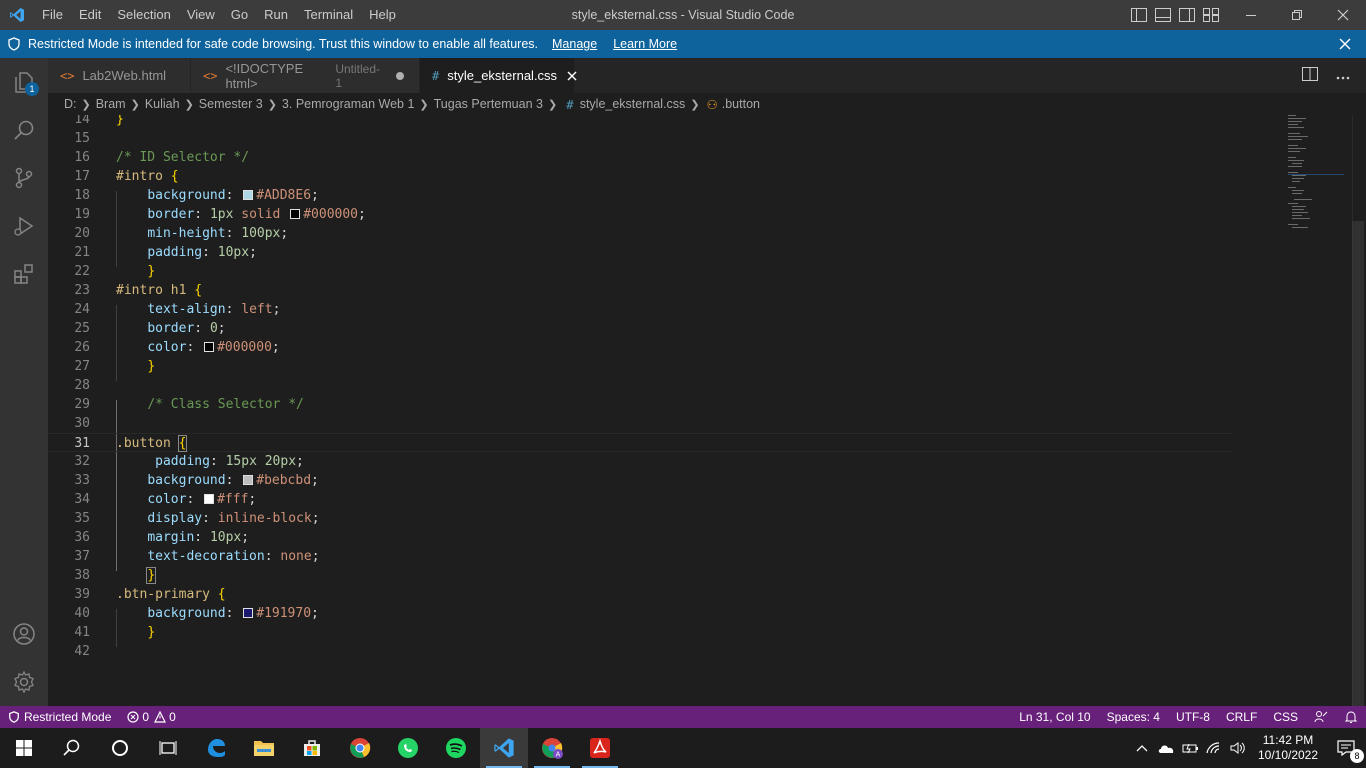 The width and height of the screenshot is (1366, 768). What do you see at coordinates (645, 44) in the screenshot?
I see `learn-more-link: Learn More` at bounding box center [645, 44].